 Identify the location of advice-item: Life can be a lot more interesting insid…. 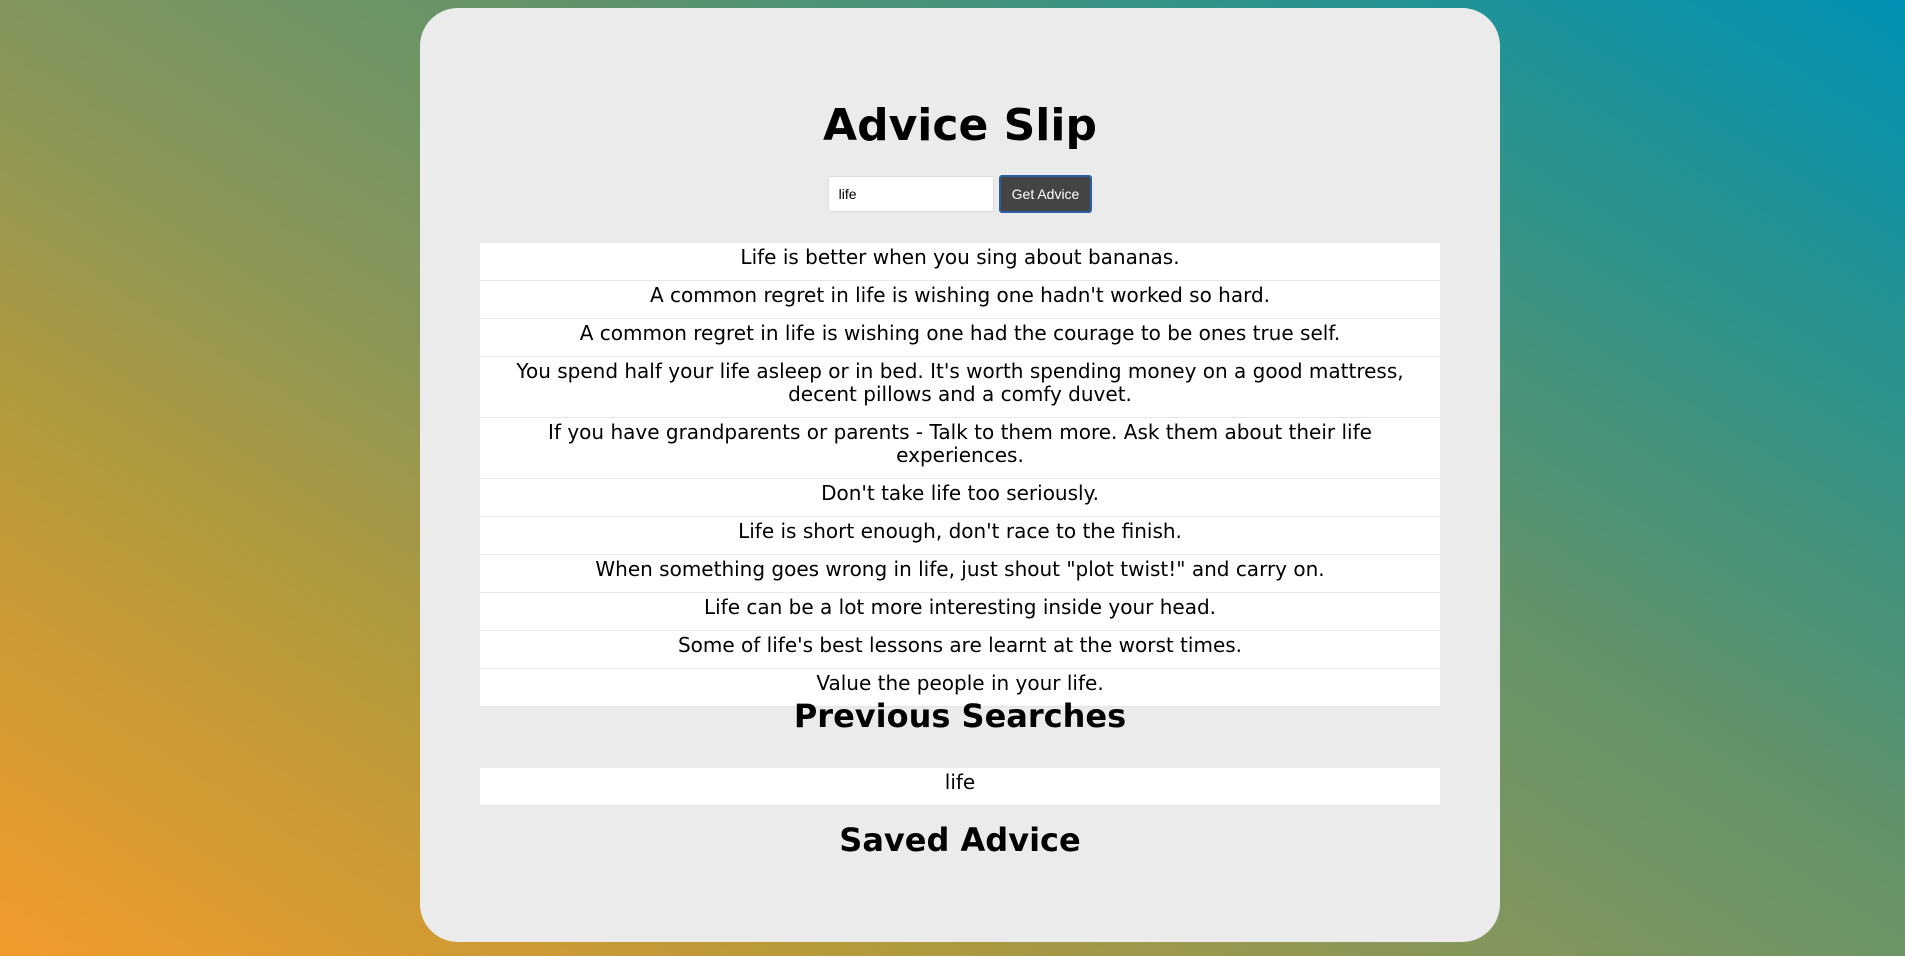
(960, 612).